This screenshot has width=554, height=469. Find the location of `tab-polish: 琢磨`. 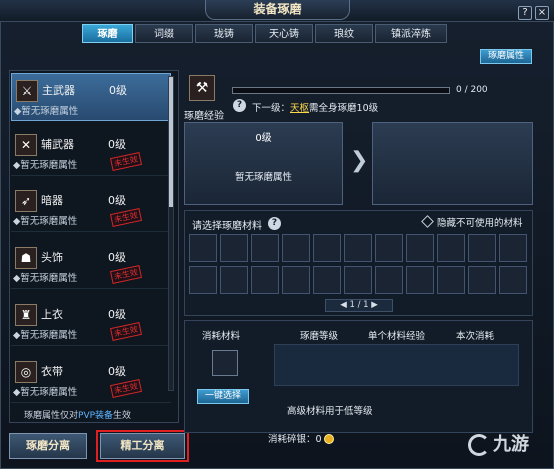

tab-polish: 琢磨 is located at coordinates (107, 33).